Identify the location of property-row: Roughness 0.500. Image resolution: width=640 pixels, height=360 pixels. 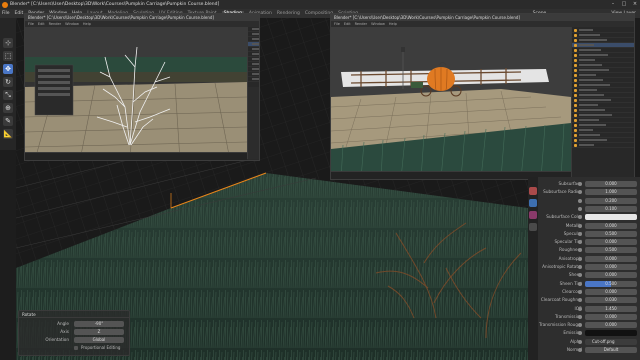
(589, 250).